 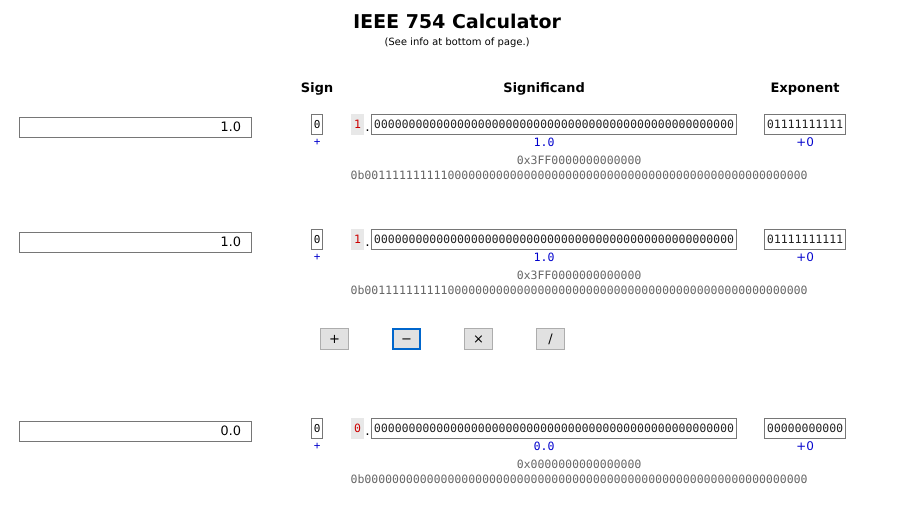 What do you see at coordinates (357, 428) in the screenshot?
I see `leading-bit: 0` at bounding box center [357, 428].